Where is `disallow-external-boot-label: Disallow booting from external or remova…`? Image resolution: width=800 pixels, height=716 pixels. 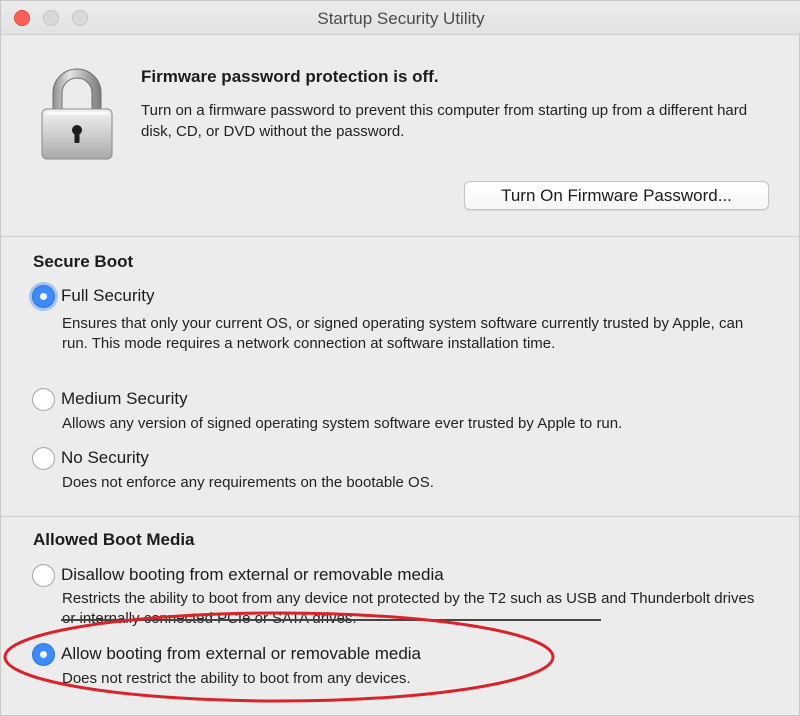 disallow-external-boot-label: Disallow booting from external or remova… is located at coordinates (252, 575).